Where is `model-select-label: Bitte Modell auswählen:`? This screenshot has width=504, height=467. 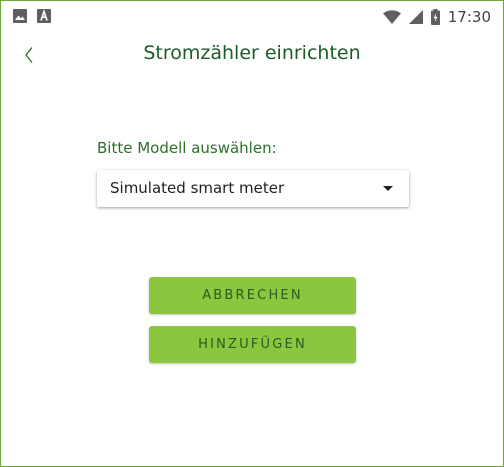
model-select-label: Bitte Modell auswählen: is located at coordinates (187, 148).